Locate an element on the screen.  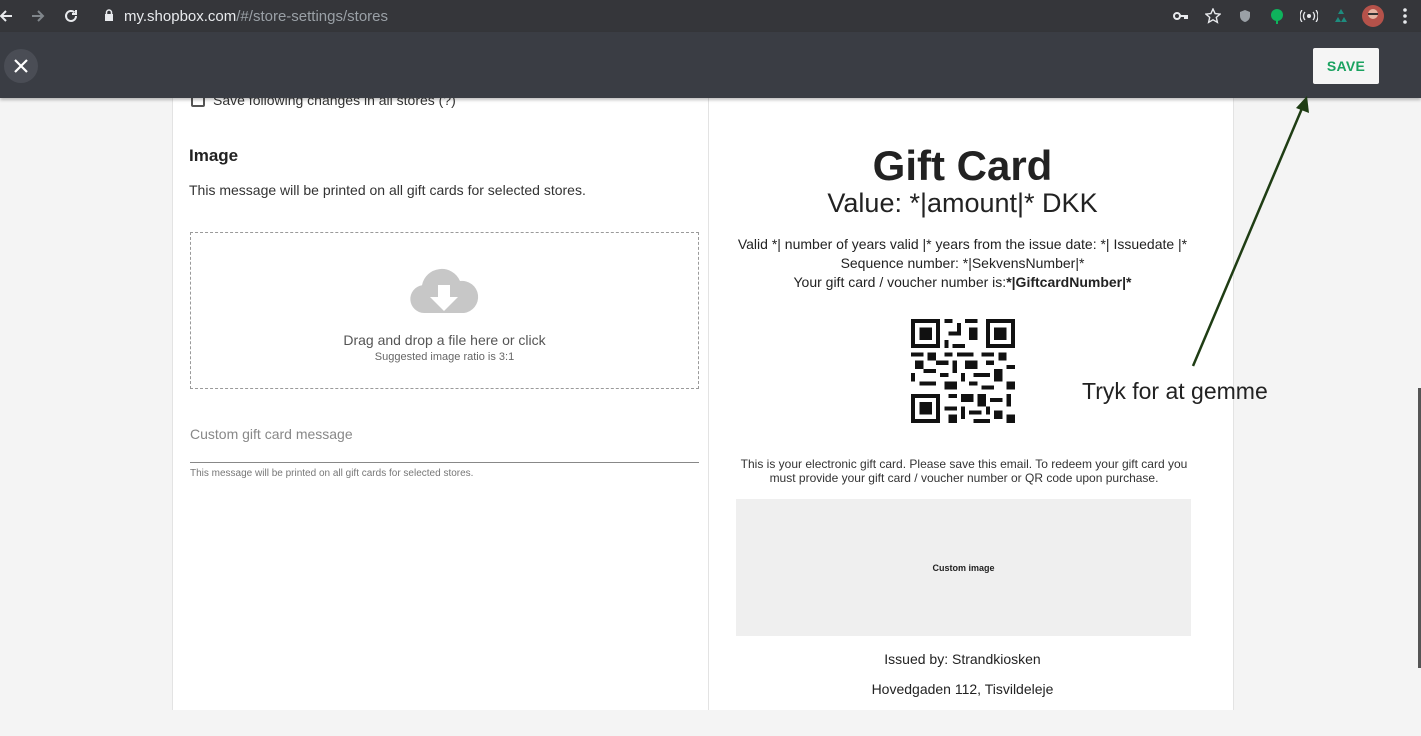
recycle-extension-icon is located at coordinates (1341, 16).